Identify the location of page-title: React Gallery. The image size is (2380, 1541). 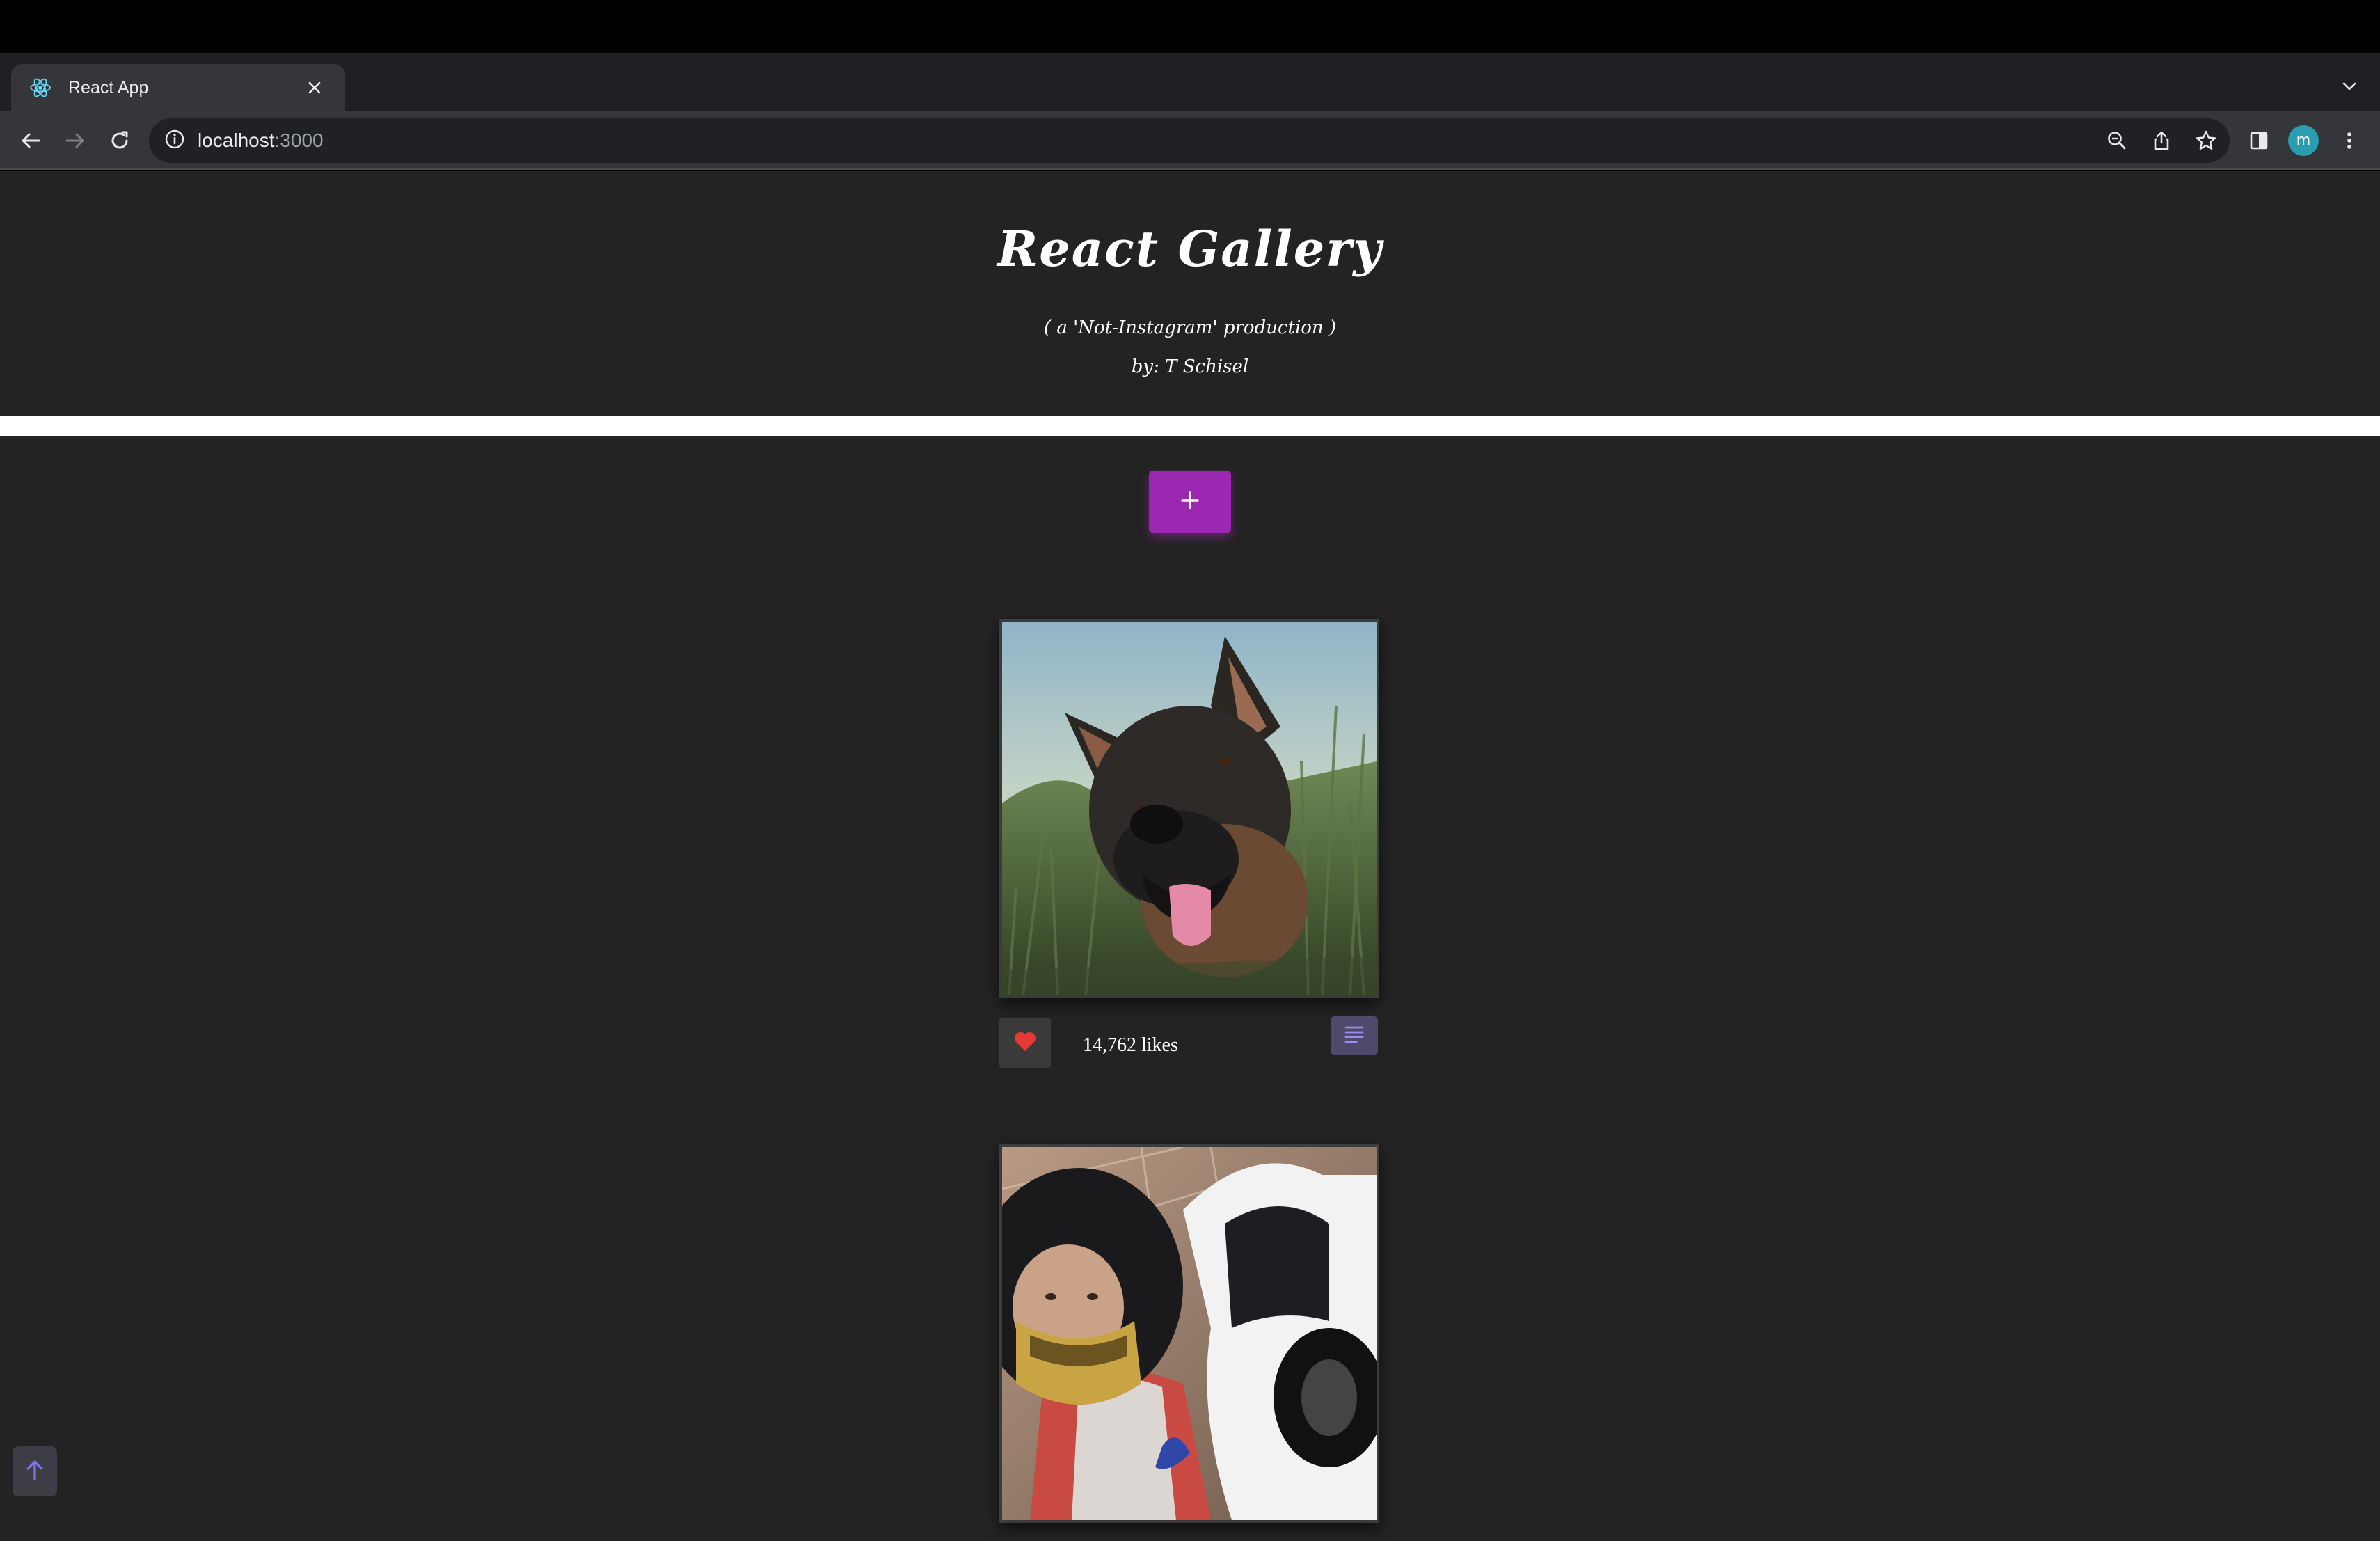
(1190, 249).